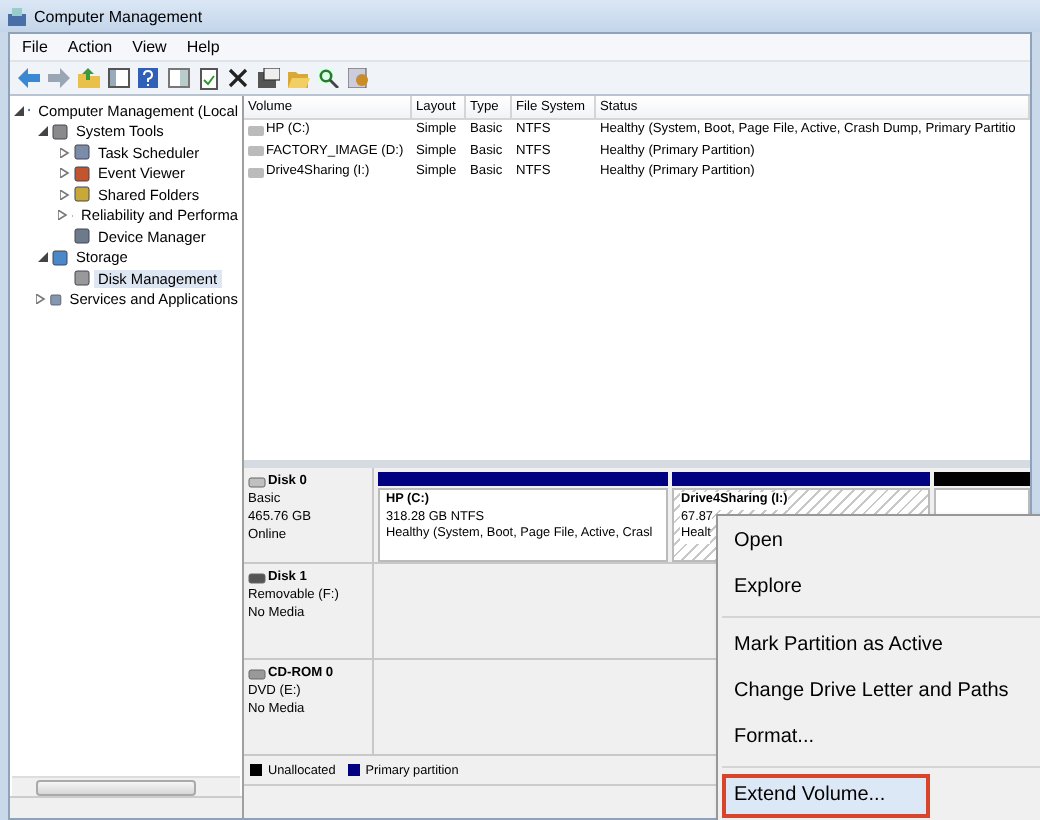 This screenshot has height=820, width=1040. What do you see at coordinates (881, 646) in the screenshot?
I see `context-menu-item: Mark Partition as Active` at bounding box center [881, 646].